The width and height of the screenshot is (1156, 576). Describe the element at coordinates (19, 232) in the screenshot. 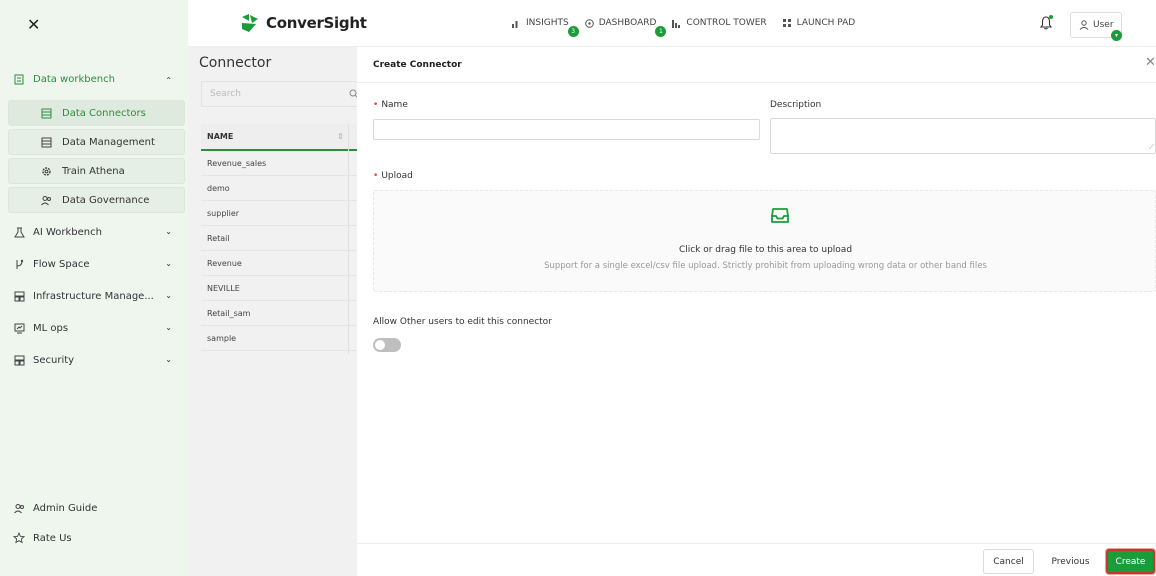

I see `flask-icon` at that location.